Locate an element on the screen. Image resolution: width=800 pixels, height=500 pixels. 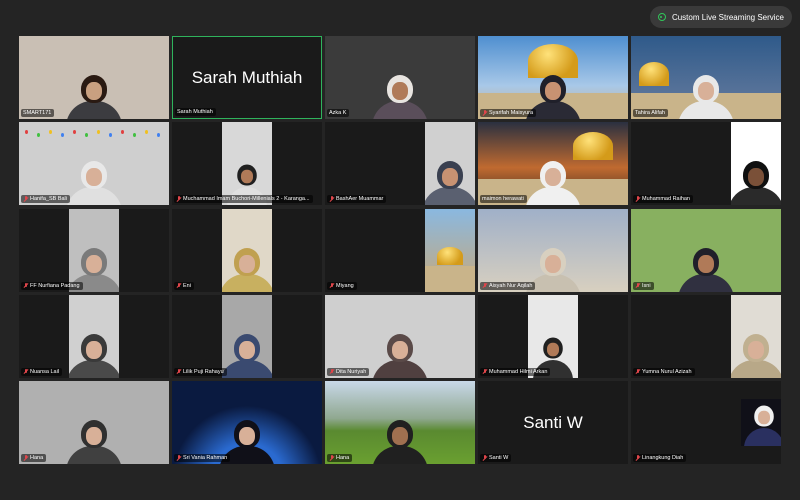
participant-name: Santi W is located at coordinates (499, 458).